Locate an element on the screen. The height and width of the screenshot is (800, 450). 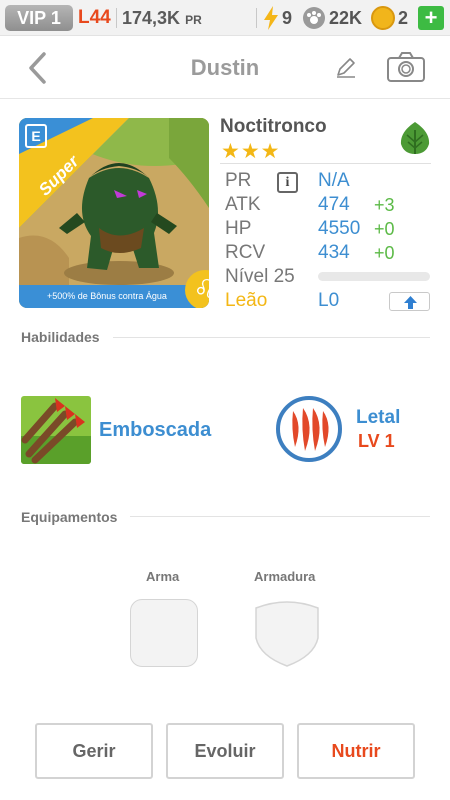
stat-label-rcv: RCV is located at coordinates (245, 252).